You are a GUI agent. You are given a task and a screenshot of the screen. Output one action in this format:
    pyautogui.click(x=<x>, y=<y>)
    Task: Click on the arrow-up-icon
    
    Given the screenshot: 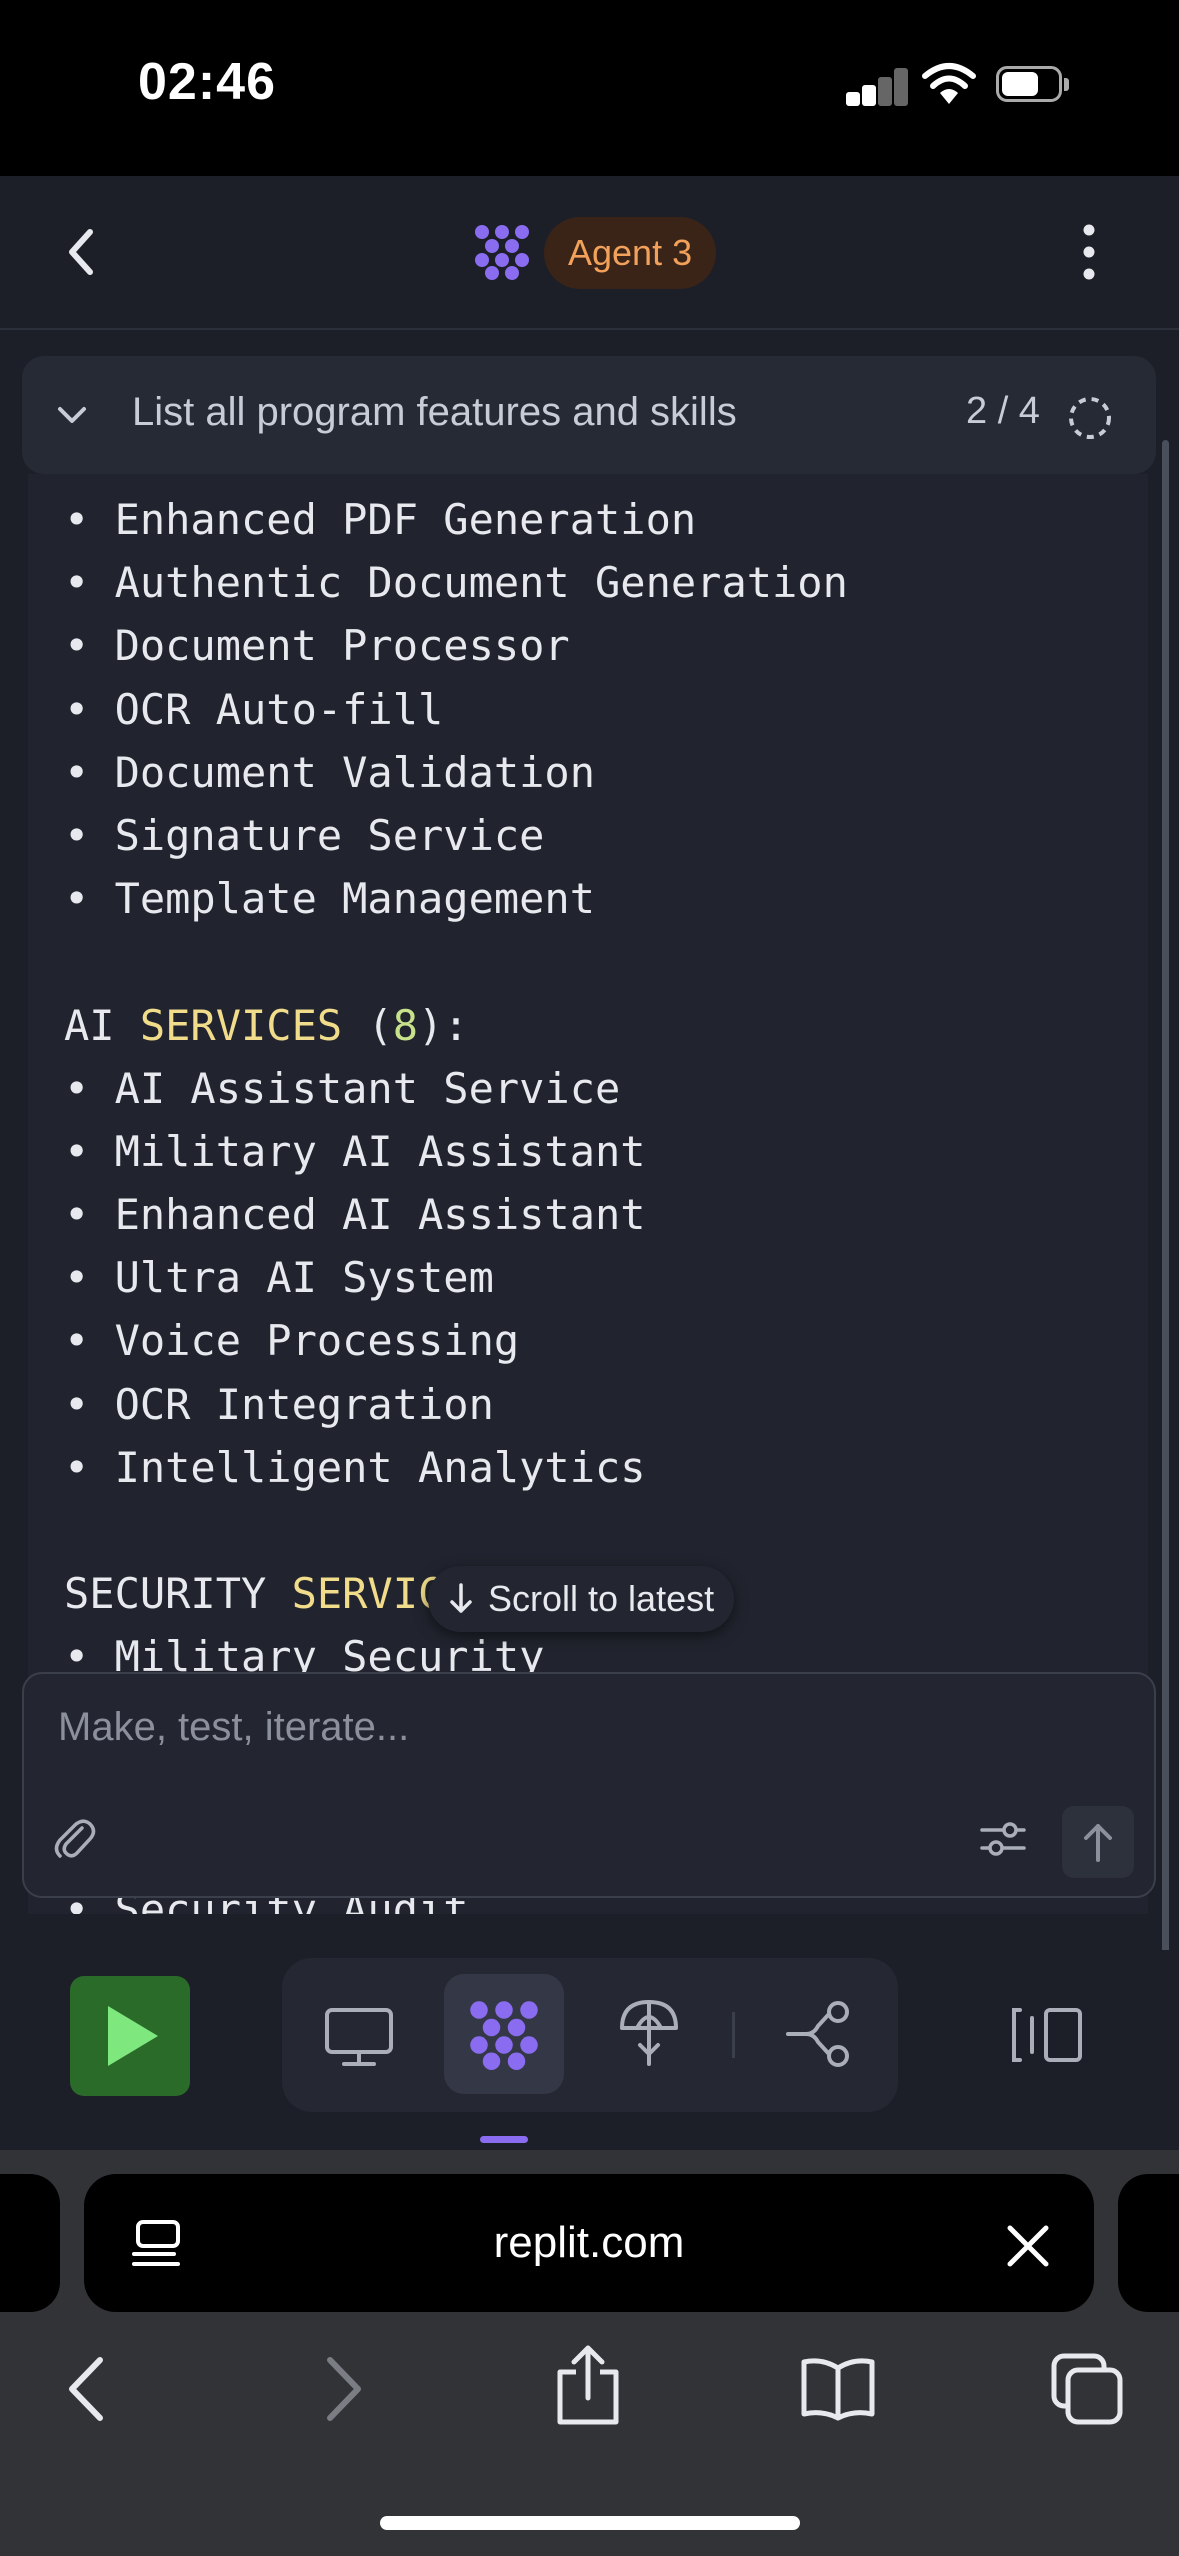 What is the action you would take?
    pyautogui.click(x=1098, y=1843)
    